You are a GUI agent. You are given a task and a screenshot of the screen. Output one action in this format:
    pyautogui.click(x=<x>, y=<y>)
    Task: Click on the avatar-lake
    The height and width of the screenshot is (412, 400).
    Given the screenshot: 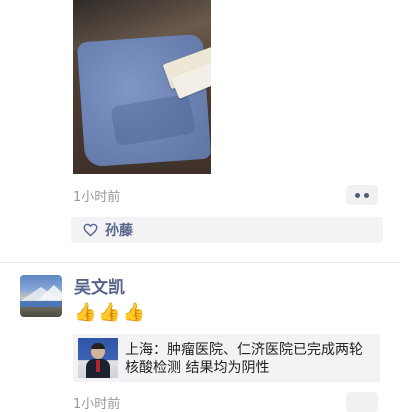 What is the action you would take?
    pyautogui.click(x=41, y=304)
    